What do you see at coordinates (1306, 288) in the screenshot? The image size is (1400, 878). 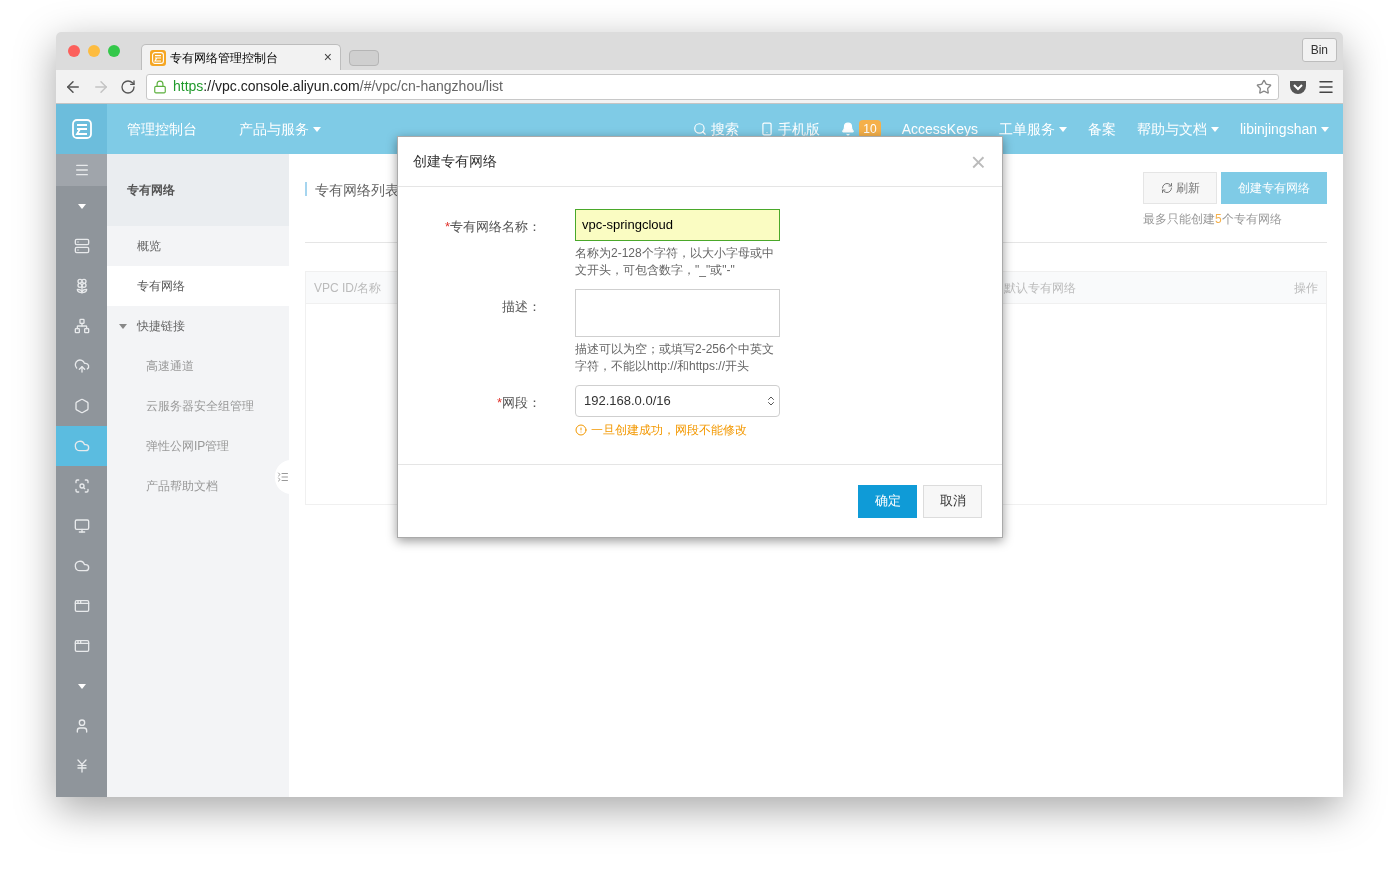 I see `column-header: 操作` at bounding box center [1306, 288].